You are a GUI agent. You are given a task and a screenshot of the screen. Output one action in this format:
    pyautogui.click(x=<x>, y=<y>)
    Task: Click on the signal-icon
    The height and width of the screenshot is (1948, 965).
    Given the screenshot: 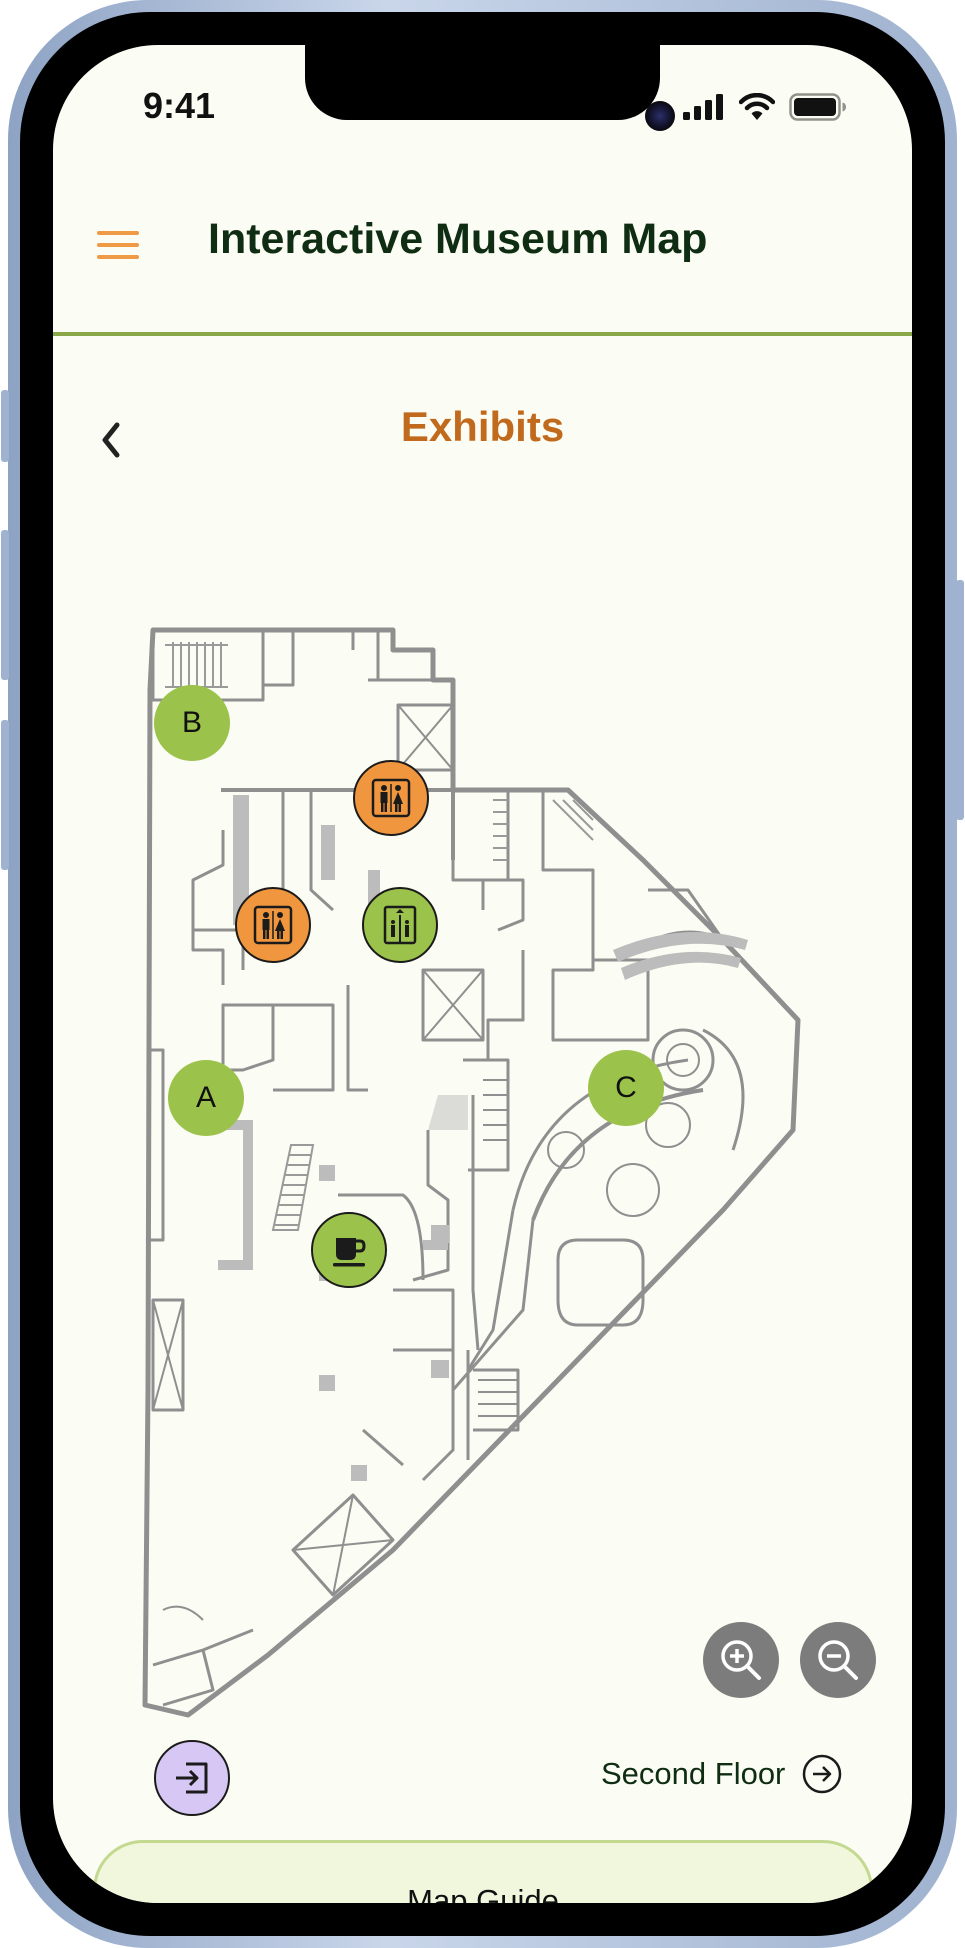 What is the action you would take?
    pyautogui.click(x=703, y=107)
    